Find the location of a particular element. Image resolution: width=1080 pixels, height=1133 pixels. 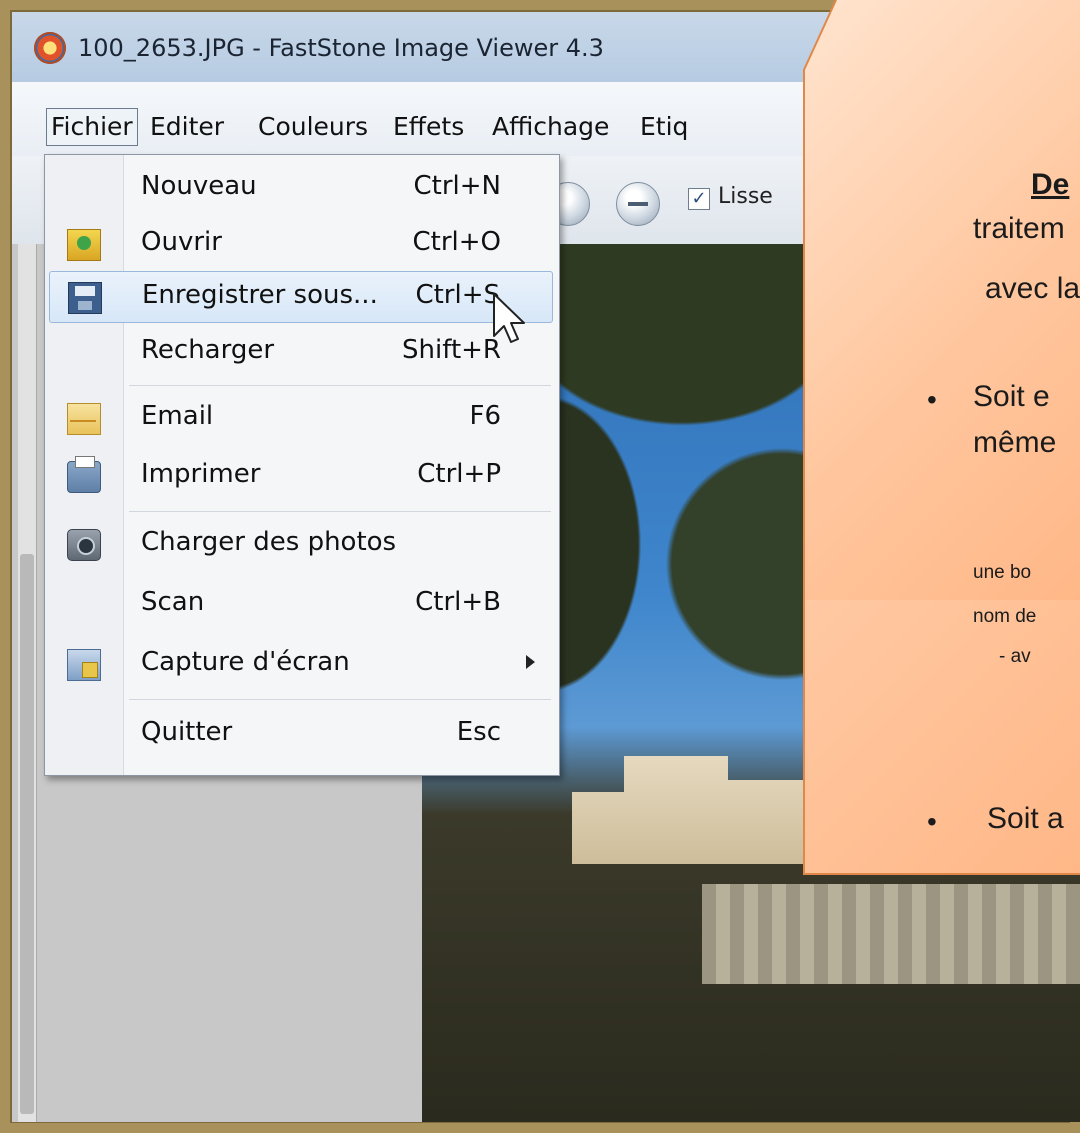

menu-item-shortcut: Ctrl+S is located at coordinates (457, 295).